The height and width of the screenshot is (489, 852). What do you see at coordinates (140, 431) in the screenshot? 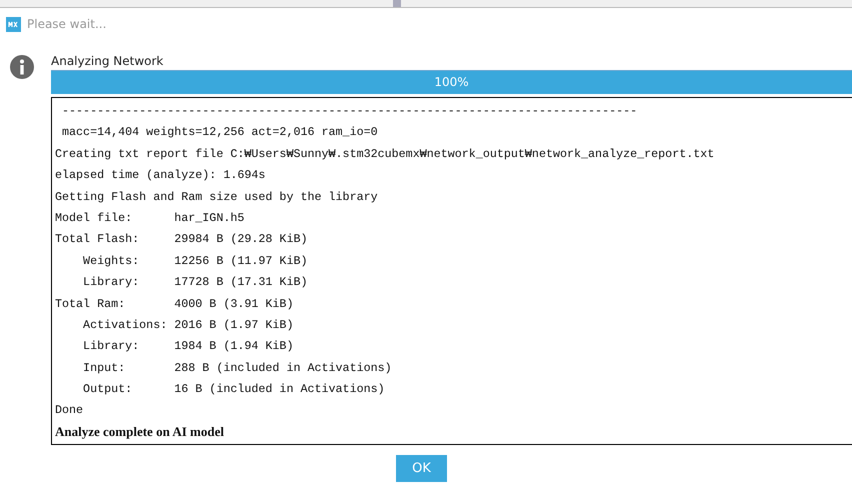
I see `log-line: Analyze complete on AI model` at bounding box center [140, 431].